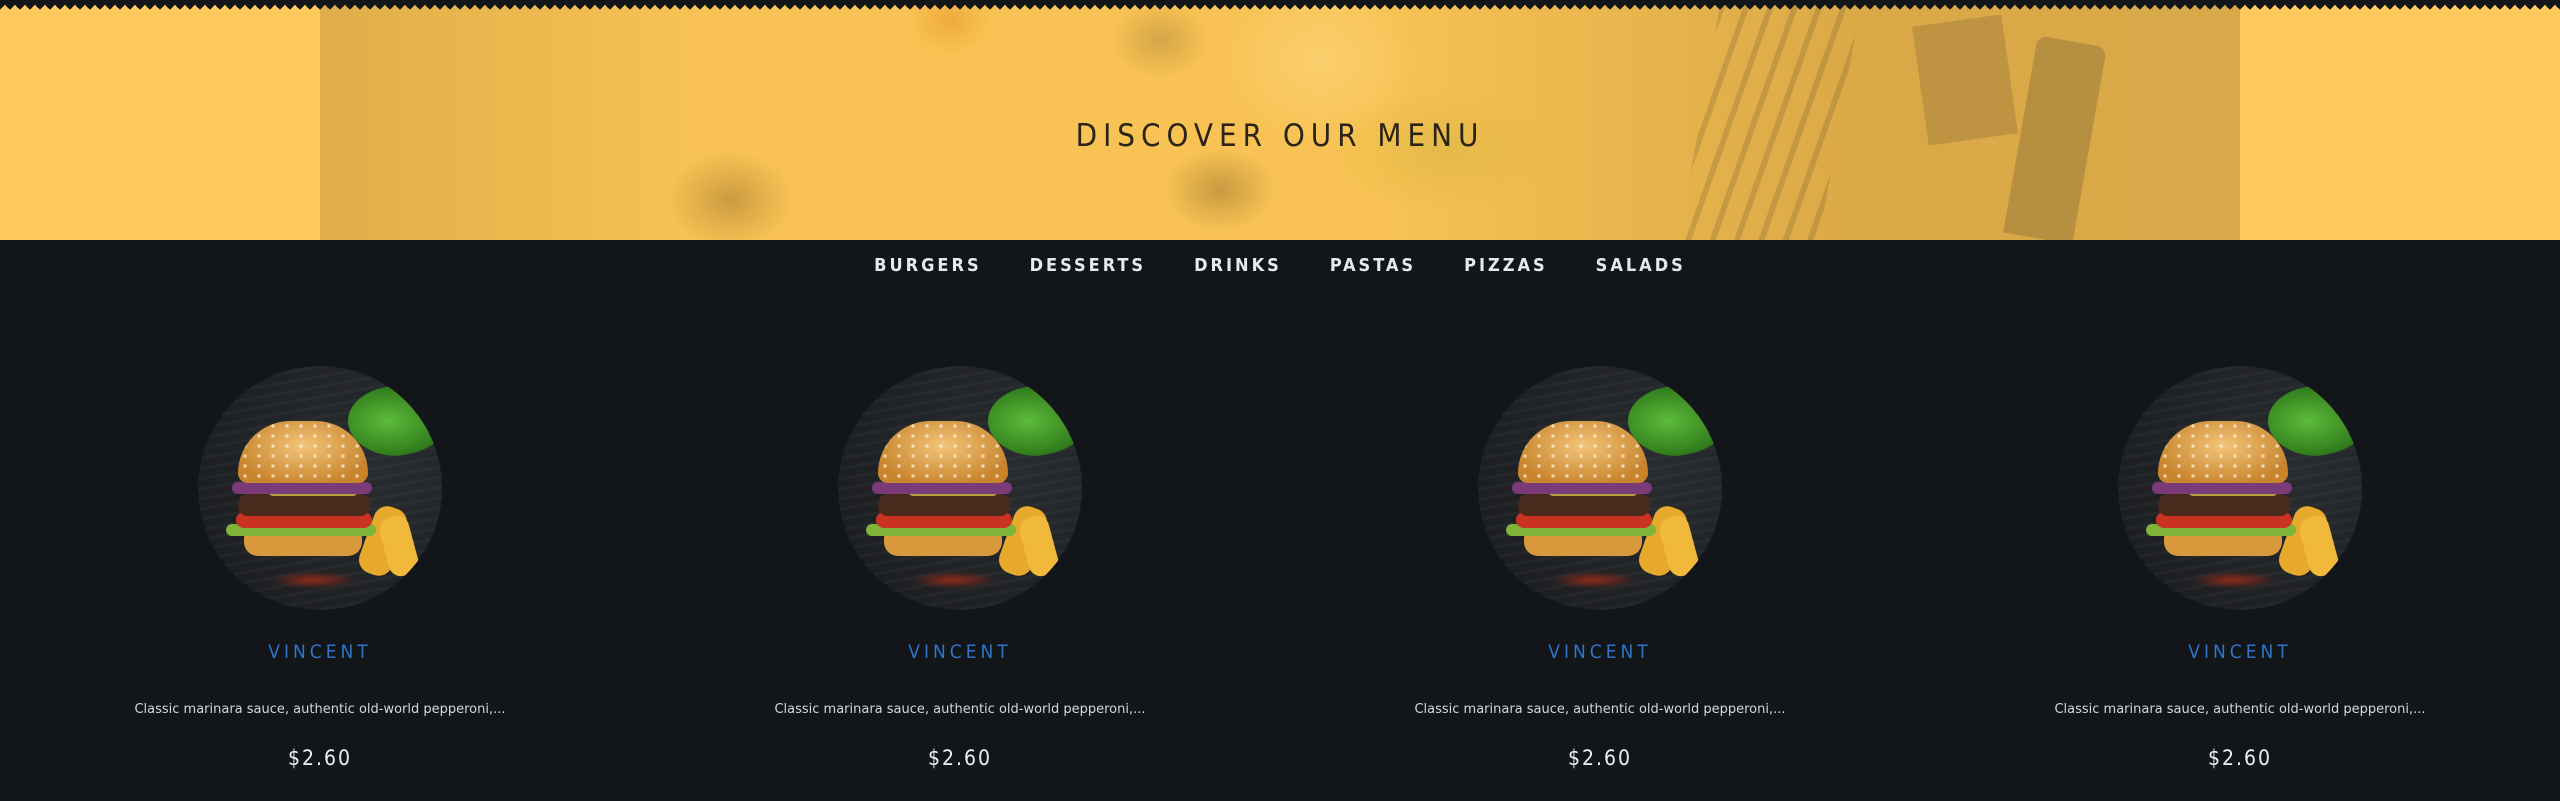  Describe the element at coordinates (927, 269) in the screenshot. I see `tab-burgers: BURGERS` at that location.